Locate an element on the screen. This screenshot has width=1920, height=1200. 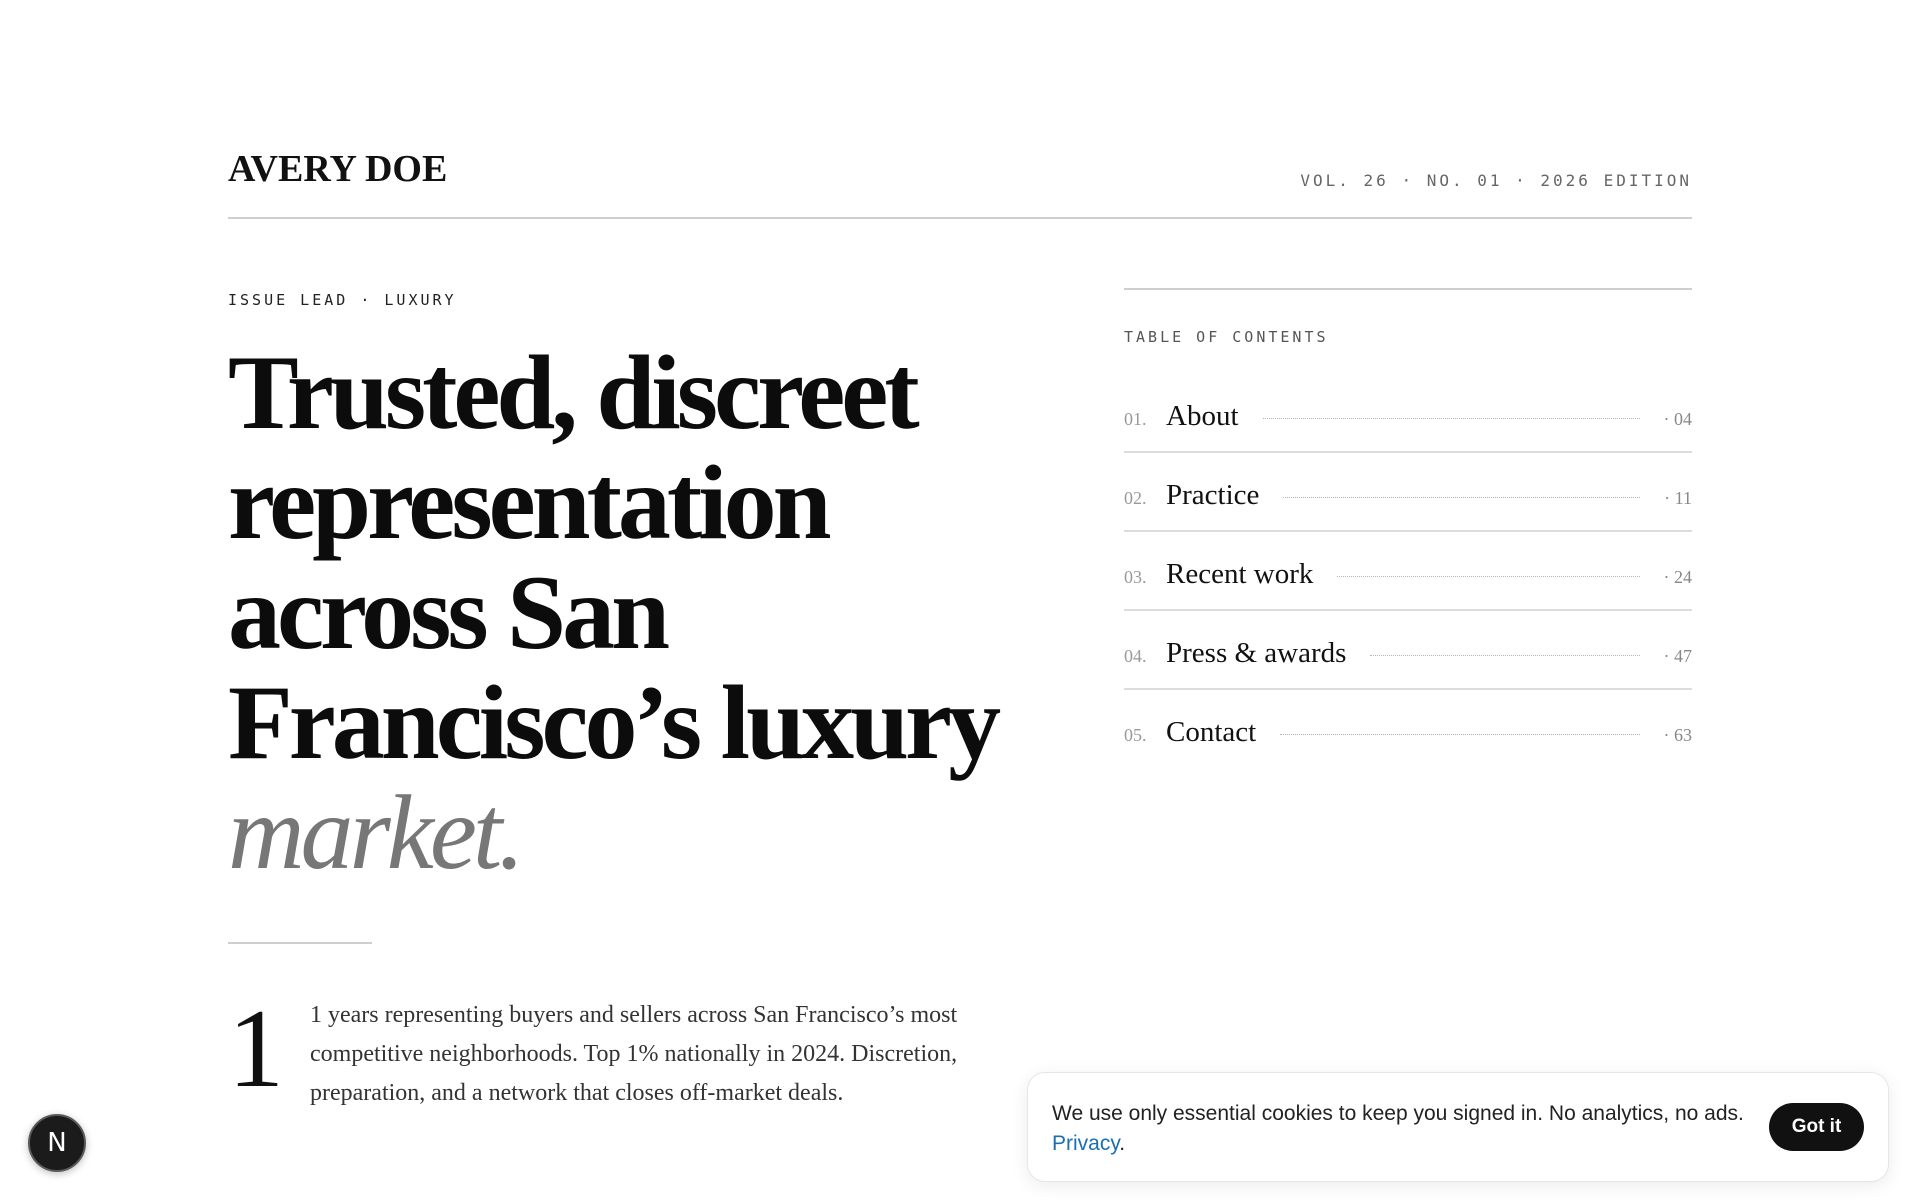
toc-title: Recent work is located at coordinates (1239, 574).